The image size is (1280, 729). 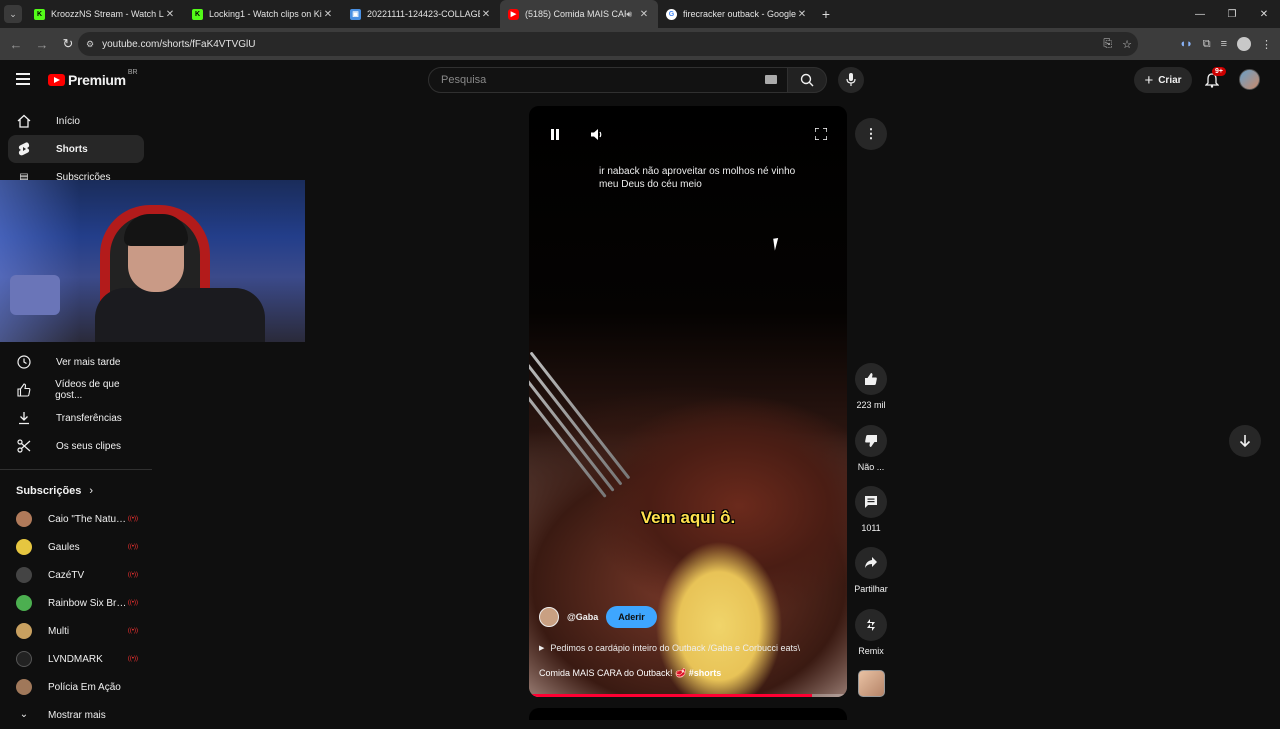 What do you see at coordinates (68, 44) in the screenshot?
I see `reload-icon: ↻` at bounding box center [68, 44].